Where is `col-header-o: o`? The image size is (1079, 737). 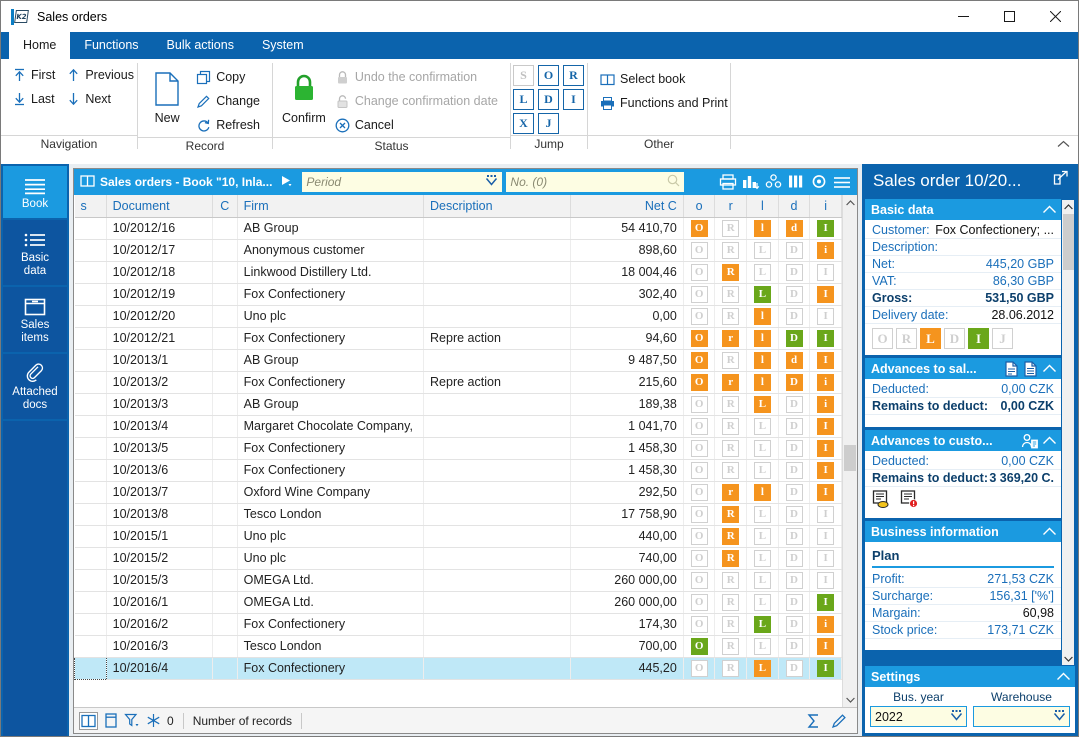 col-header-o: o is located at coordinates (699, 206).